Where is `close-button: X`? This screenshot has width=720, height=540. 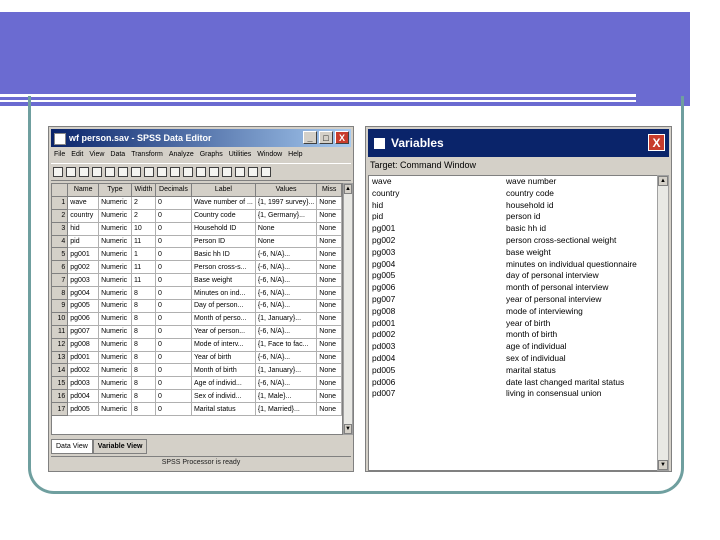
close-button: X is located at coordinates (342, 137).